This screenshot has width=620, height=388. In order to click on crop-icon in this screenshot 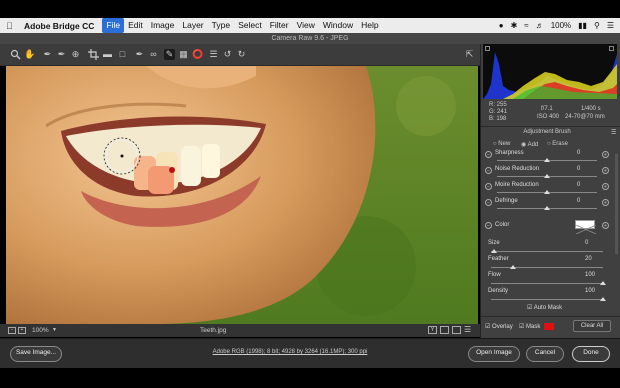, I will do `click(93, 54)`.